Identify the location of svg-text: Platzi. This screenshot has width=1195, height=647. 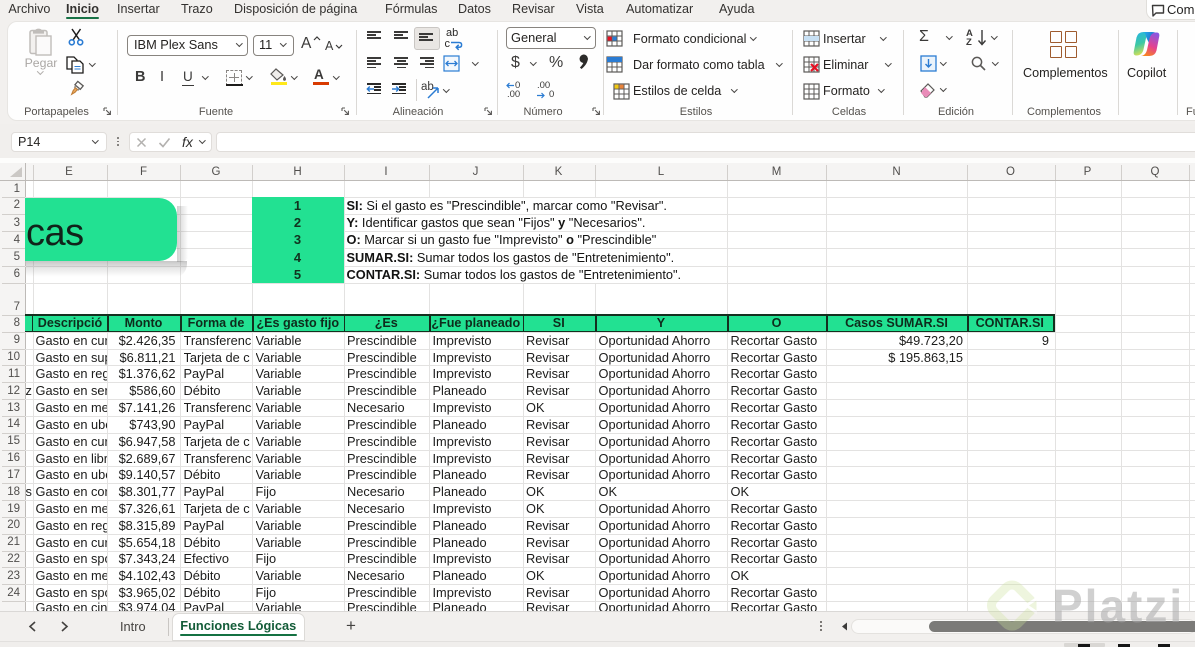
(1118, 606).